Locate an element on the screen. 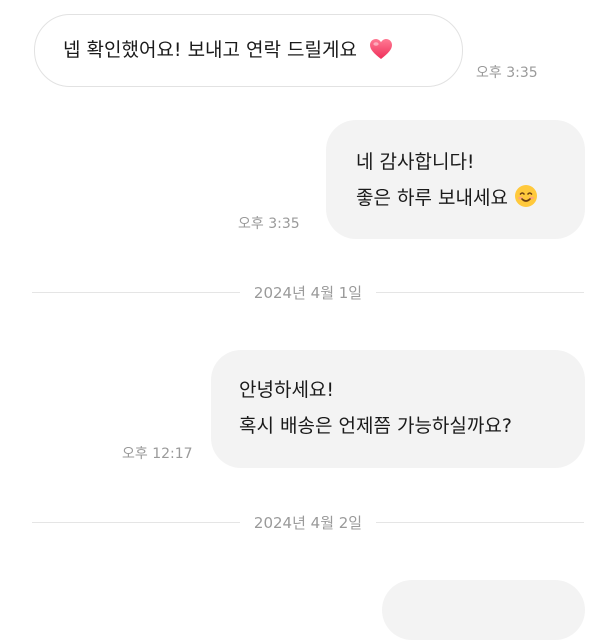 This screenshot has height=640, width=608. message-text: 넵 확인했어요! 보내고 연락 드릴게요 is located at coordinates (210, 50).